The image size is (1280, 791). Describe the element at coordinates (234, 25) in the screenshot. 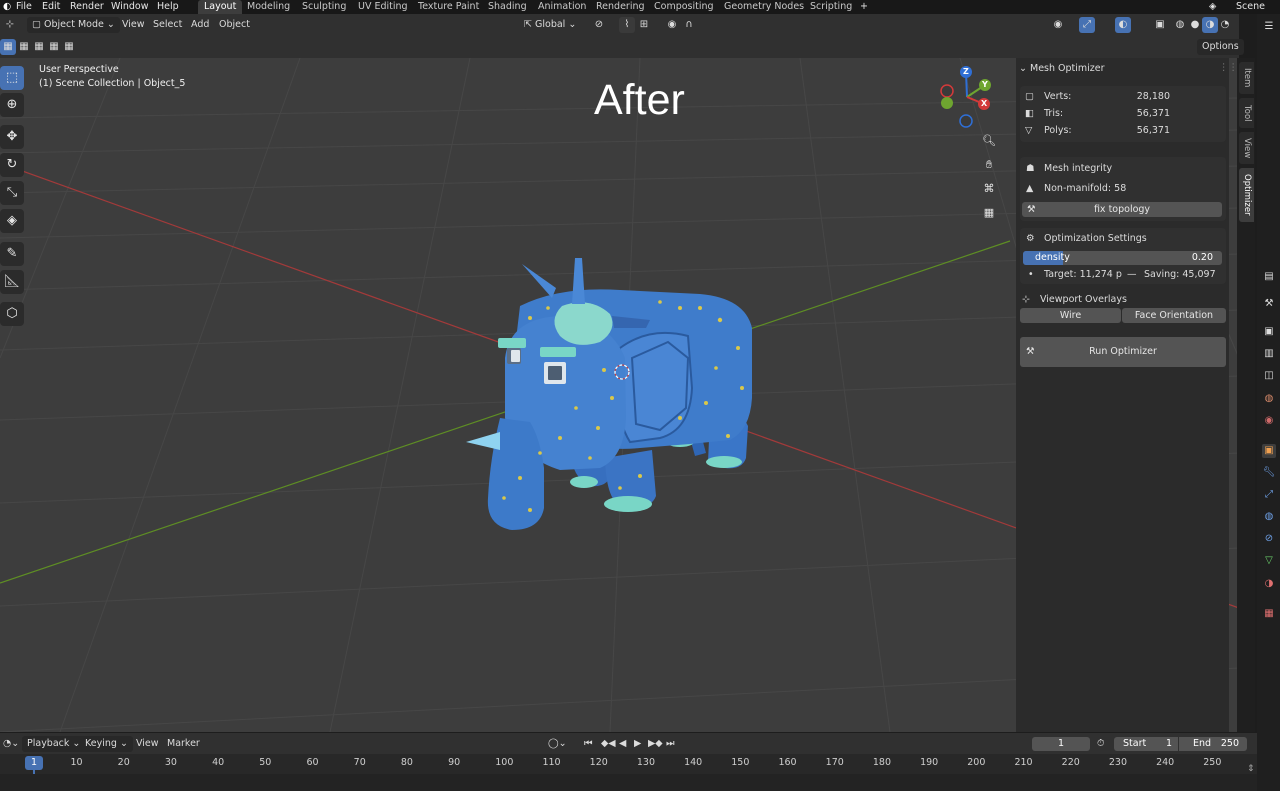

I see `menu-object: Object` at that location.